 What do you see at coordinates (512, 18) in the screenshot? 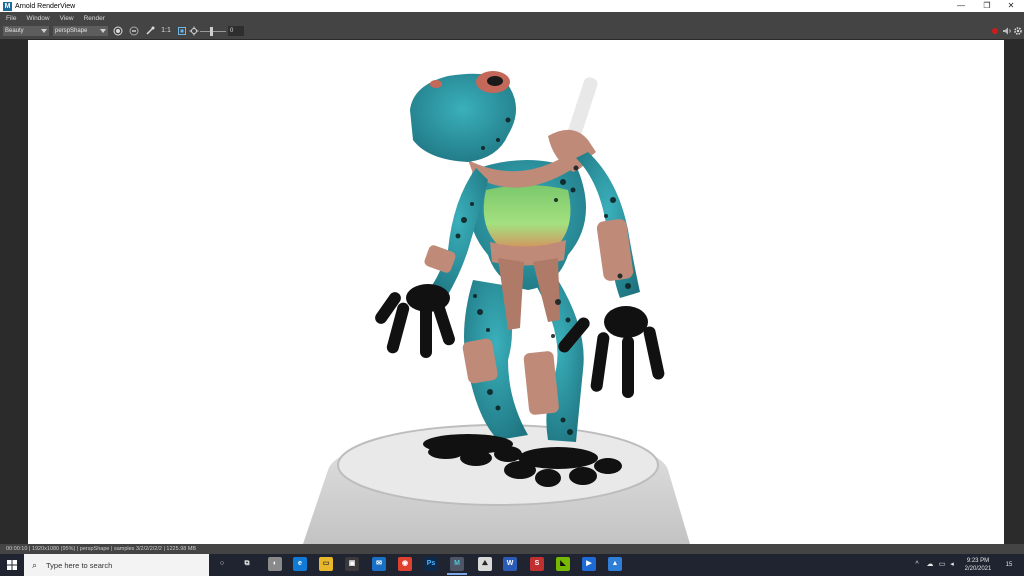
I see `menu-bar: File Window View Render` at bounding box center [512, 18].